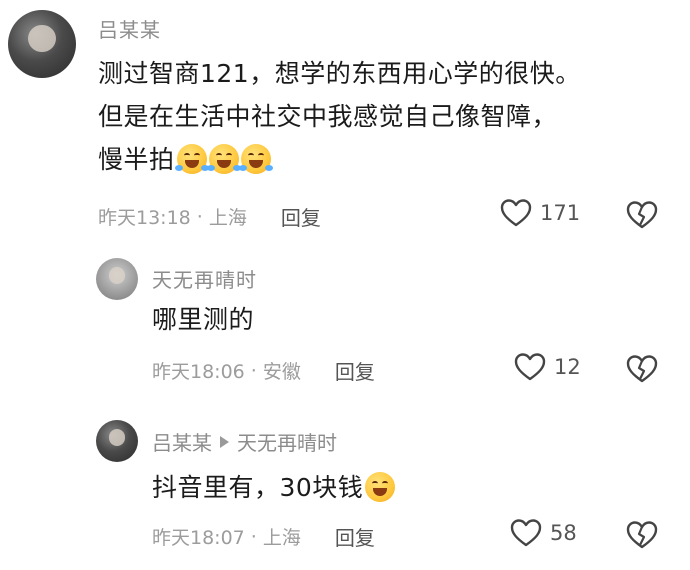 This screenshot has height=570, width=690. Describe the element at coordinates (198, 372) in the screenshot. I see `reply-time: 昨天18:06` at that location.